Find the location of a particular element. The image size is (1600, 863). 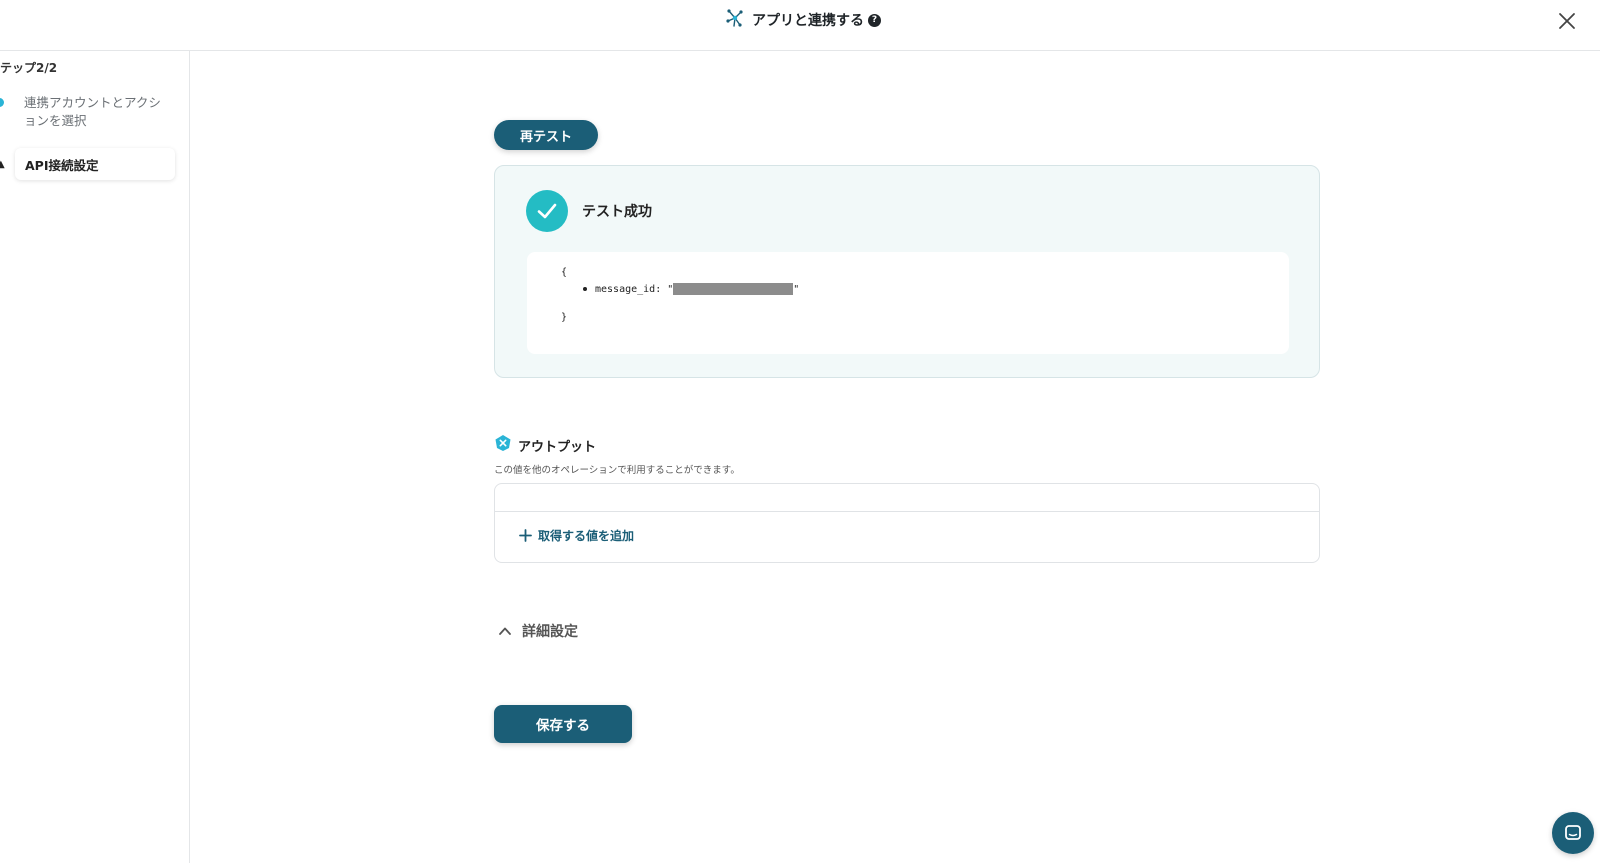

output-header: アウトプット is located at coordinates (545, 445).